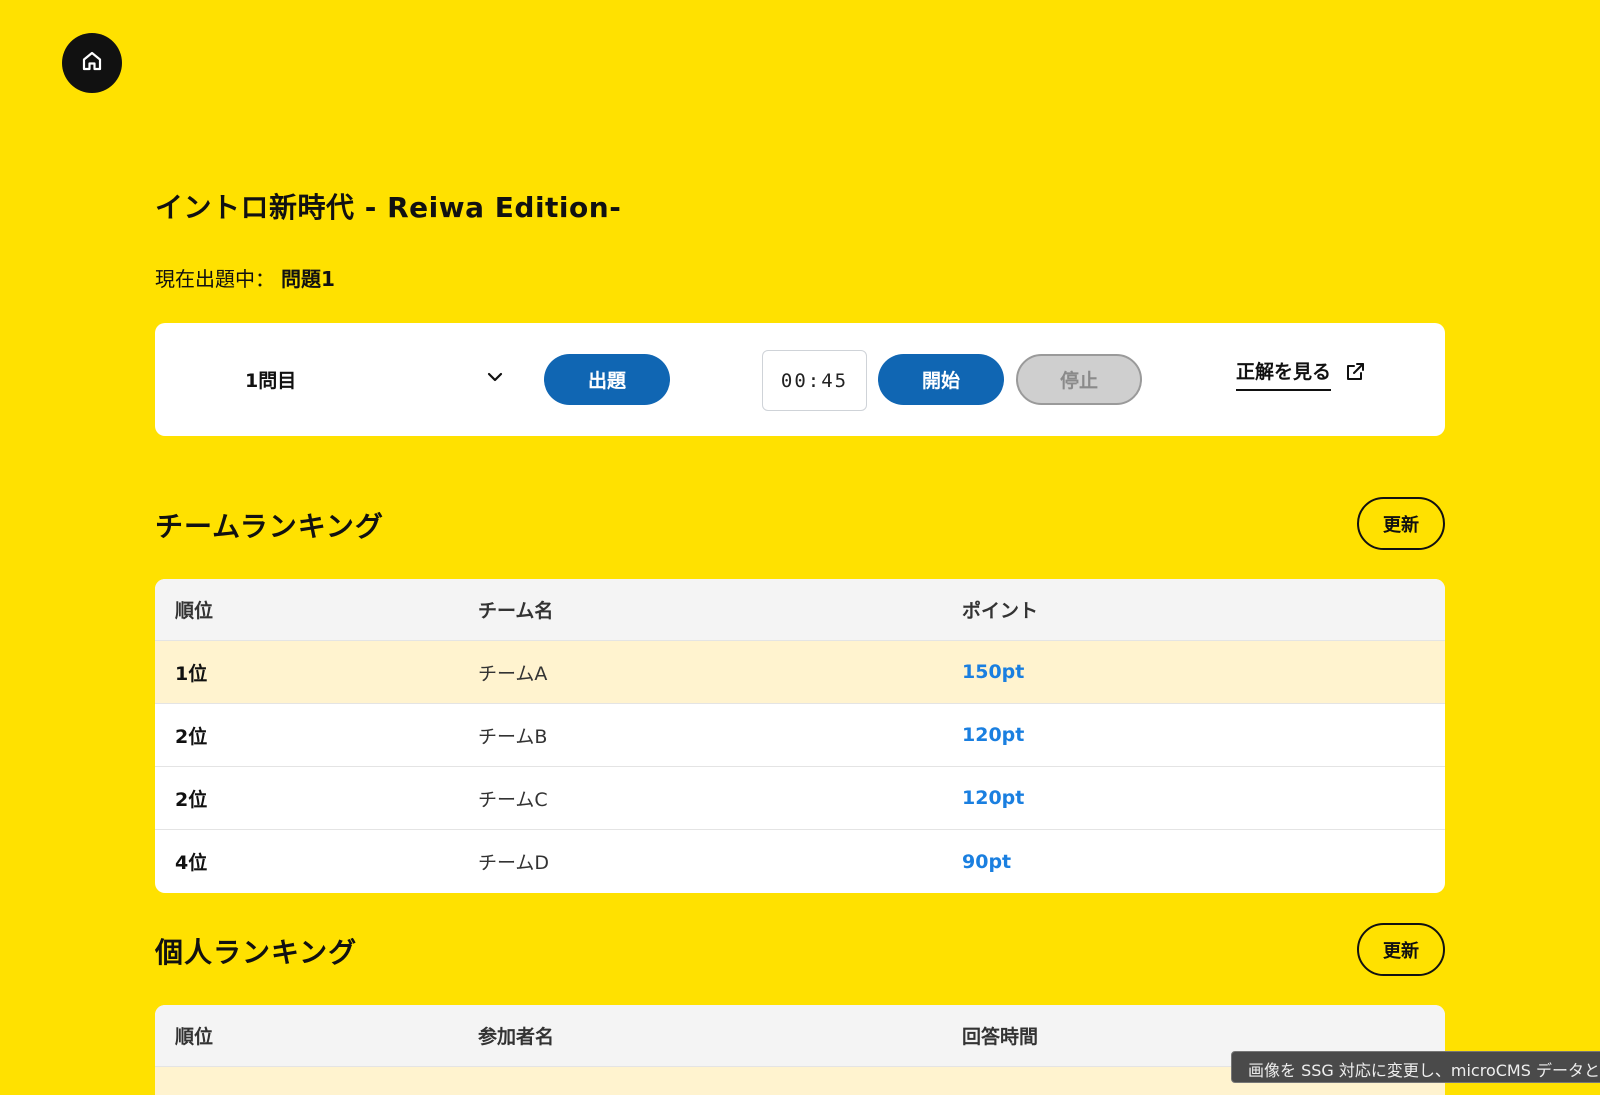 The height and width of the screenshot is (1095, 1600). Describe the element at coordinates (941, 379) in the screenshot. I see `start-button: 開始` at that location.